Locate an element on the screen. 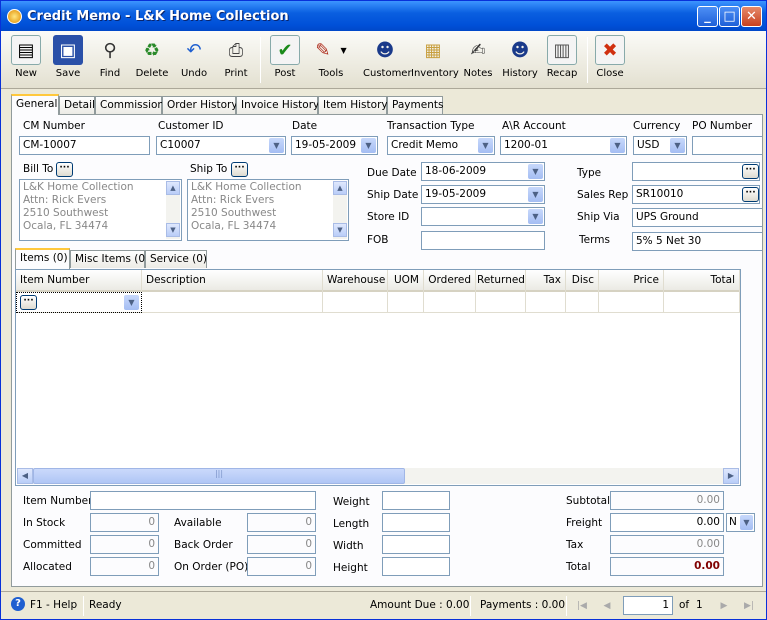 This screenshot has height=620, width=767. price-cell is located at coordinates (631, 302).